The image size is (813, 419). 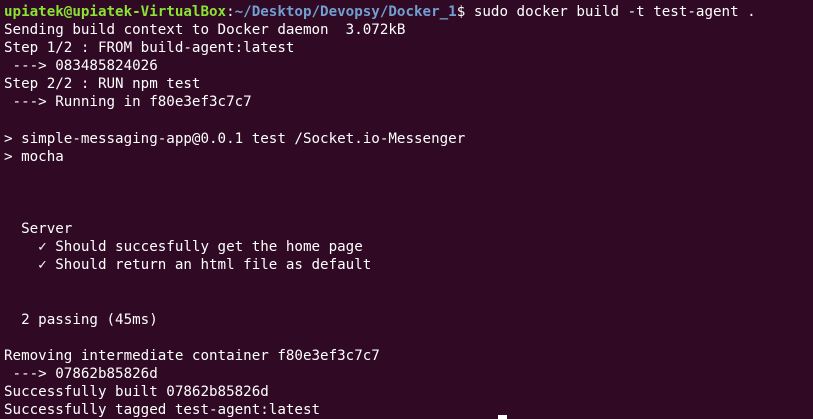 I want to click on output-line: ---> Running in f80e3ef3c7c7, so click(x=128, y=102).